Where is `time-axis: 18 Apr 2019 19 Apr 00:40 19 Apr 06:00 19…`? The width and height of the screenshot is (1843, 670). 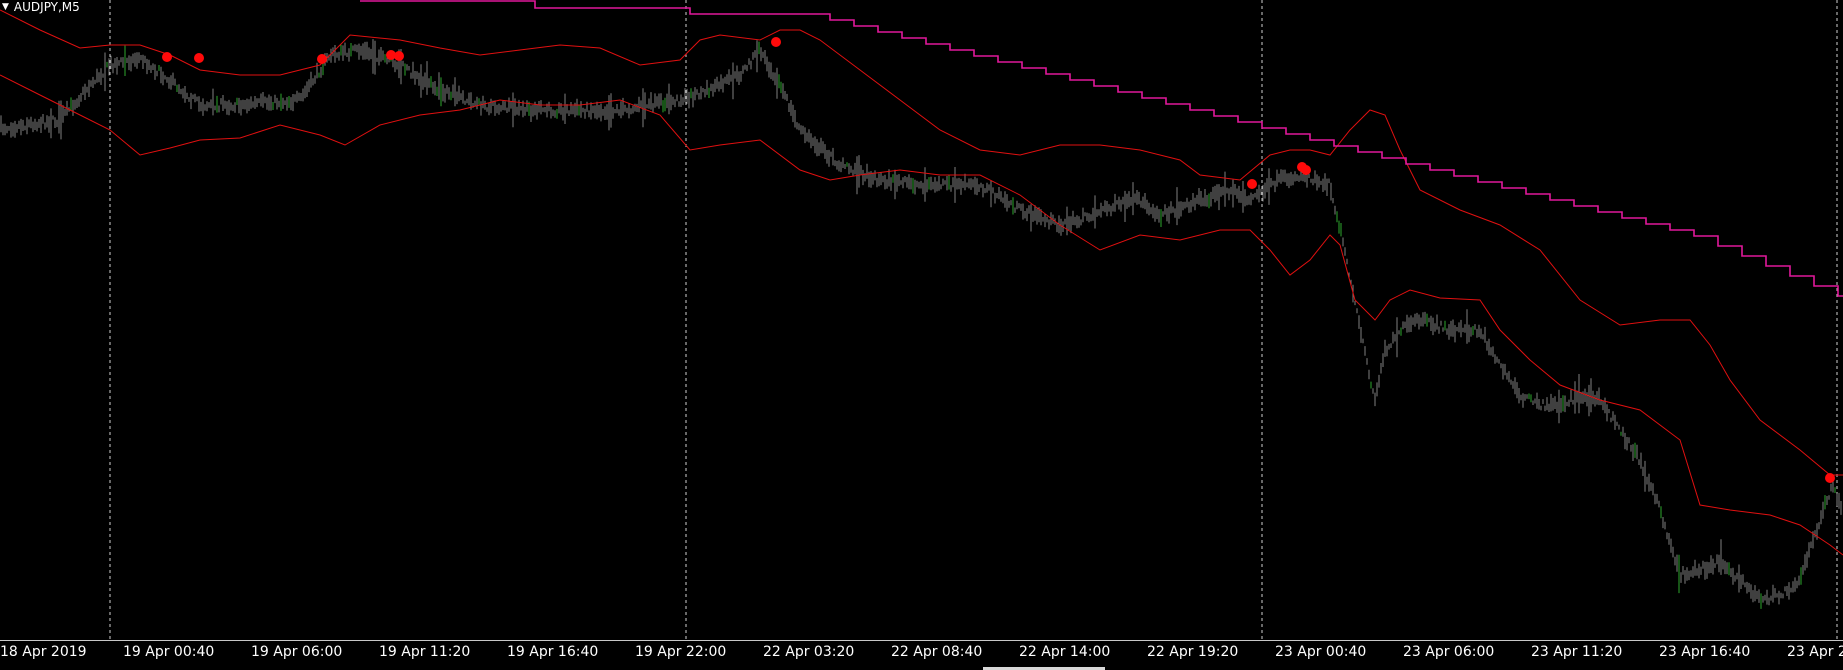
time-axis: 18 Apr 2019 19 Apr 00:40 19 Apr 06:00 19… is located at coordinates (921, 655).